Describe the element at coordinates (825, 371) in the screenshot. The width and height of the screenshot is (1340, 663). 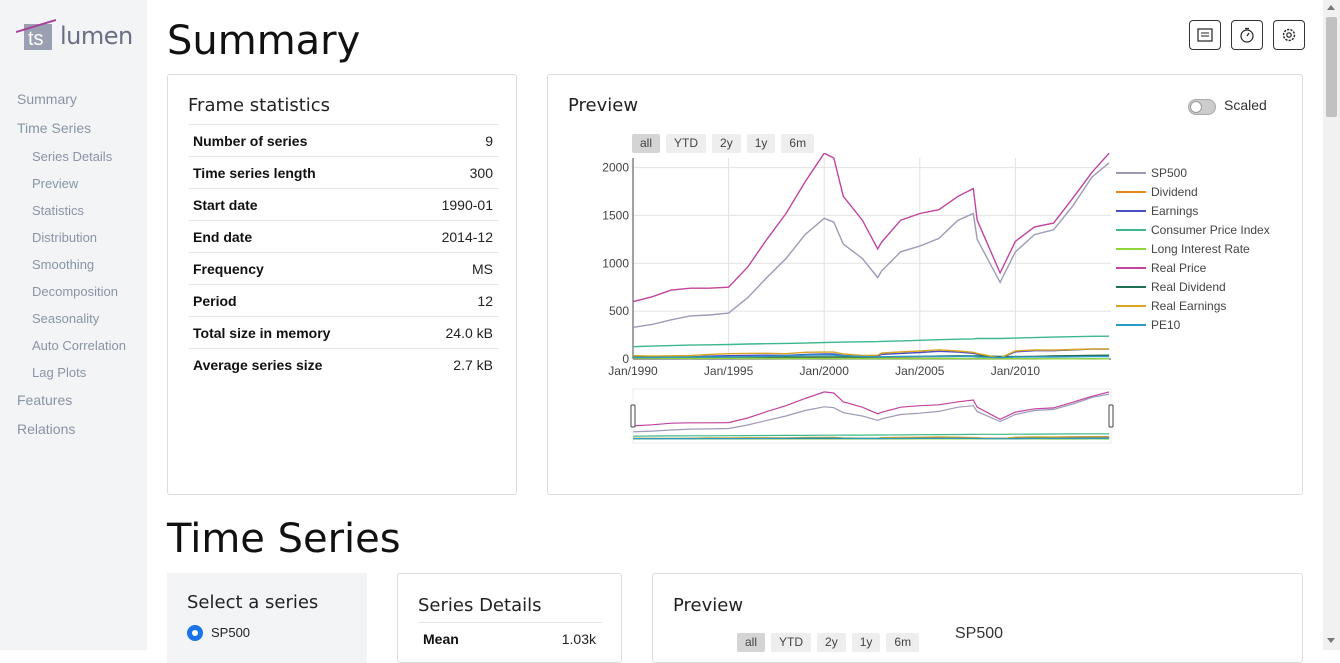
I see `x-tick-label: Jan/2000` at that location.